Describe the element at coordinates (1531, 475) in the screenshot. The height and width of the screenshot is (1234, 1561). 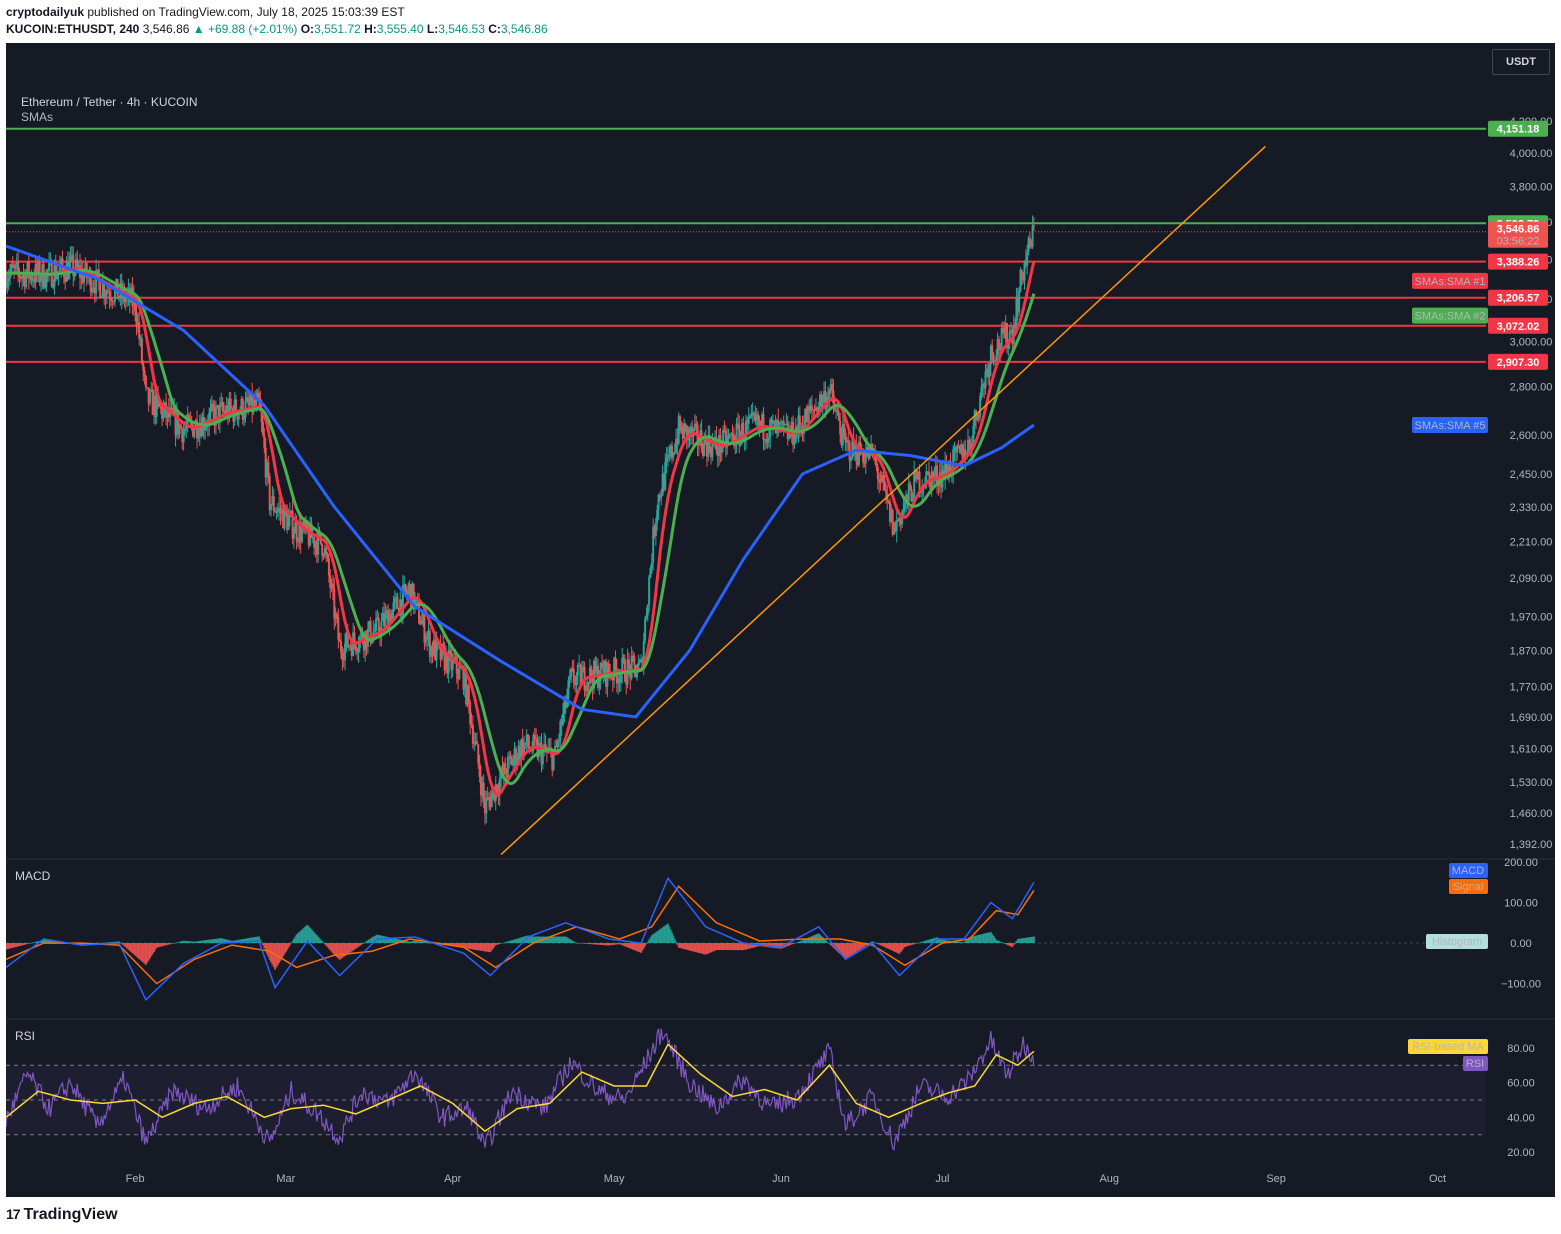
I see `price-tick-label: 2,450.00` at that location.